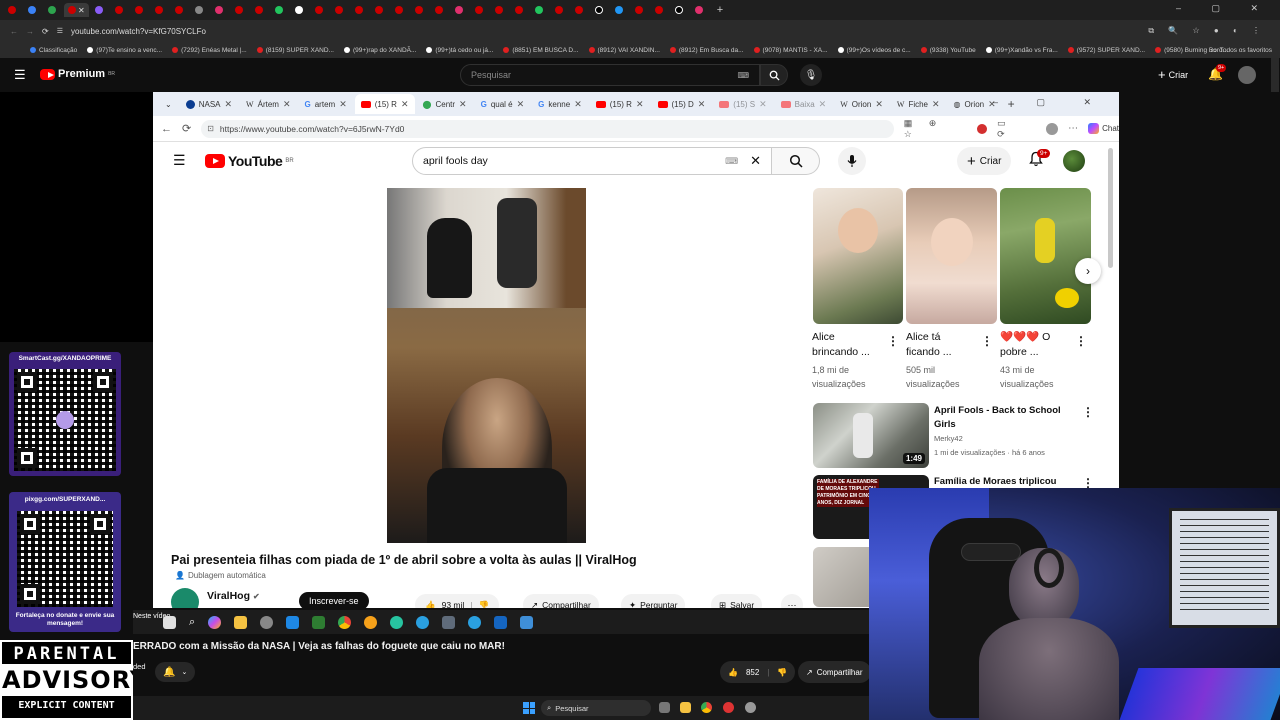 Image resolution: width=1280 pixels, height=720 pixels. Describe the element at coordinates (561, 601) in the screenshot. I see `share-button: ↗ Compartilhar` at that location.